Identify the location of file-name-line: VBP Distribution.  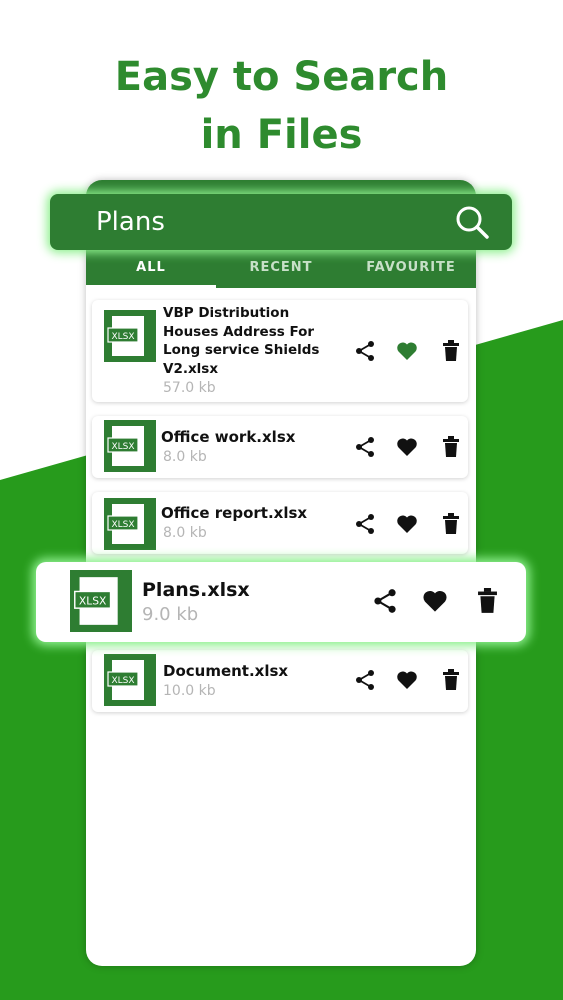
(226, 313).